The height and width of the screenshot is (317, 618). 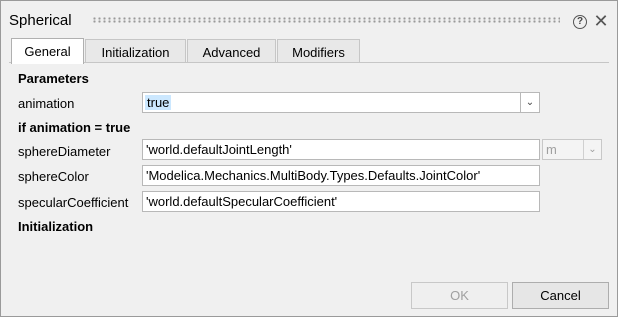 I want to click on title-bar: Spherical ? ✕, so click(x=309, y=18).